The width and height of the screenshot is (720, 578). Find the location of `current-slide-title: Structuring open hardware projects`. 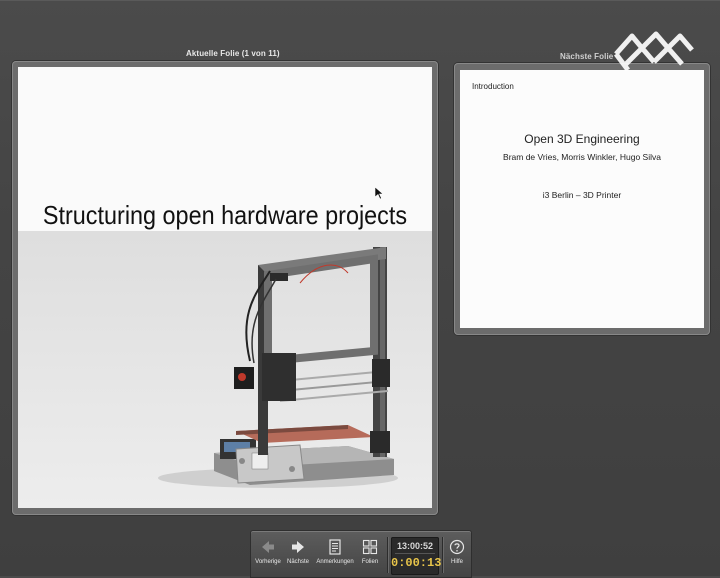

current-slide-title: Structuring open hardware projects is located at coordinates (225, 215).